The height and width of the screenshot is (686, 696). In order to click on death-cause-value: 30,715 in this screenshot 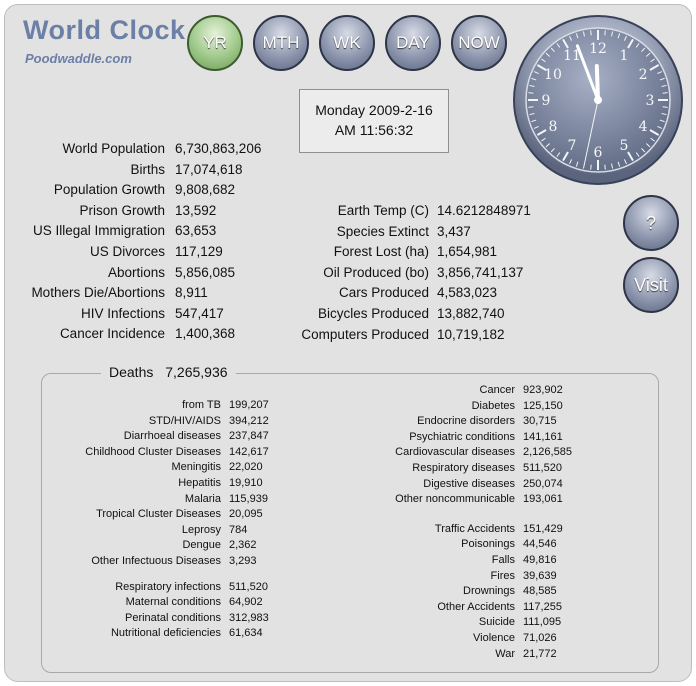, I will do `click(540, 421)`.